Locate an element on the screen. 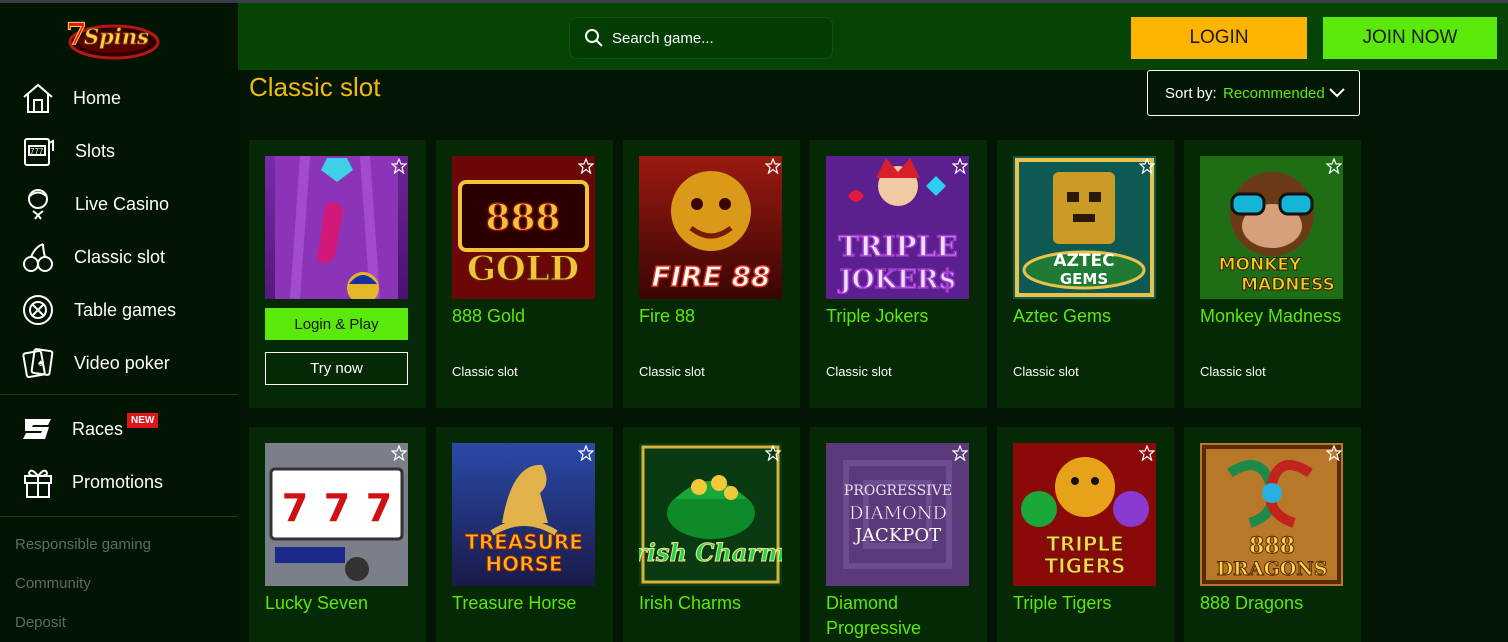 This screenshot has height=642, width=1508. top-header: Search game... LOGIN JOIN NOW is located at coordinates (873, 36).